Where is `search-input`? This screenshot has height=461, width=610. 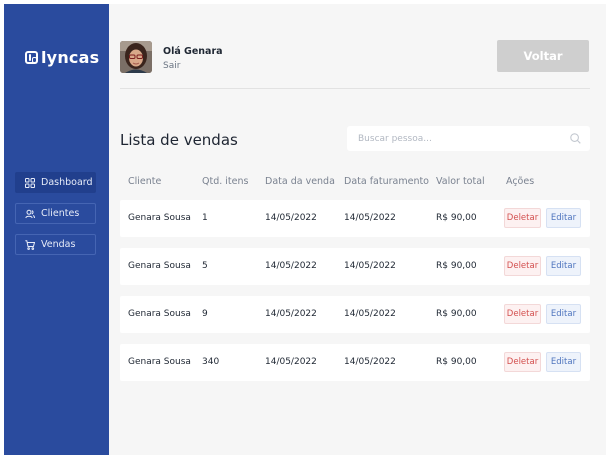
search-input is located at coordinates (468, 138).